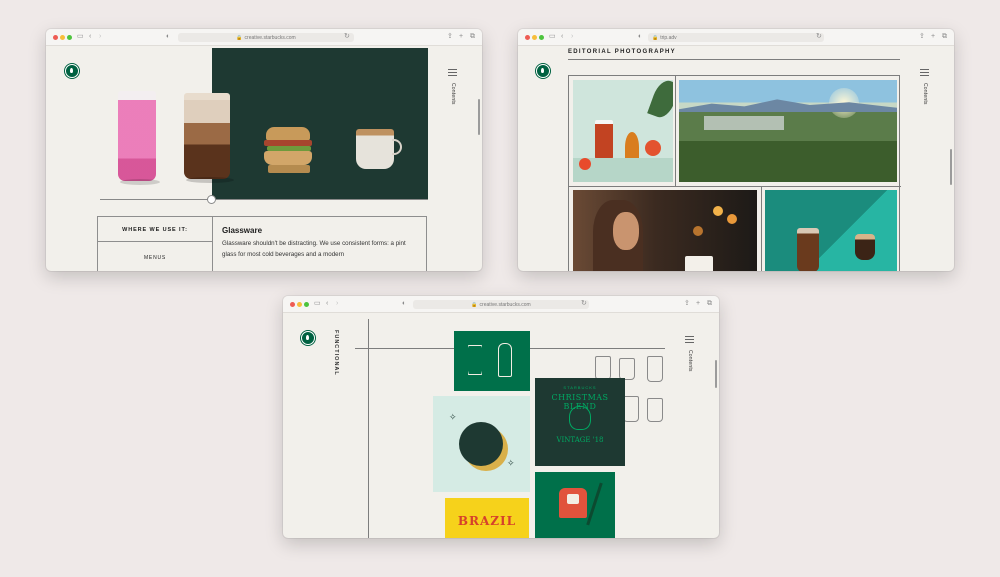  I want to click on tiger-icon, so click(580, 418).